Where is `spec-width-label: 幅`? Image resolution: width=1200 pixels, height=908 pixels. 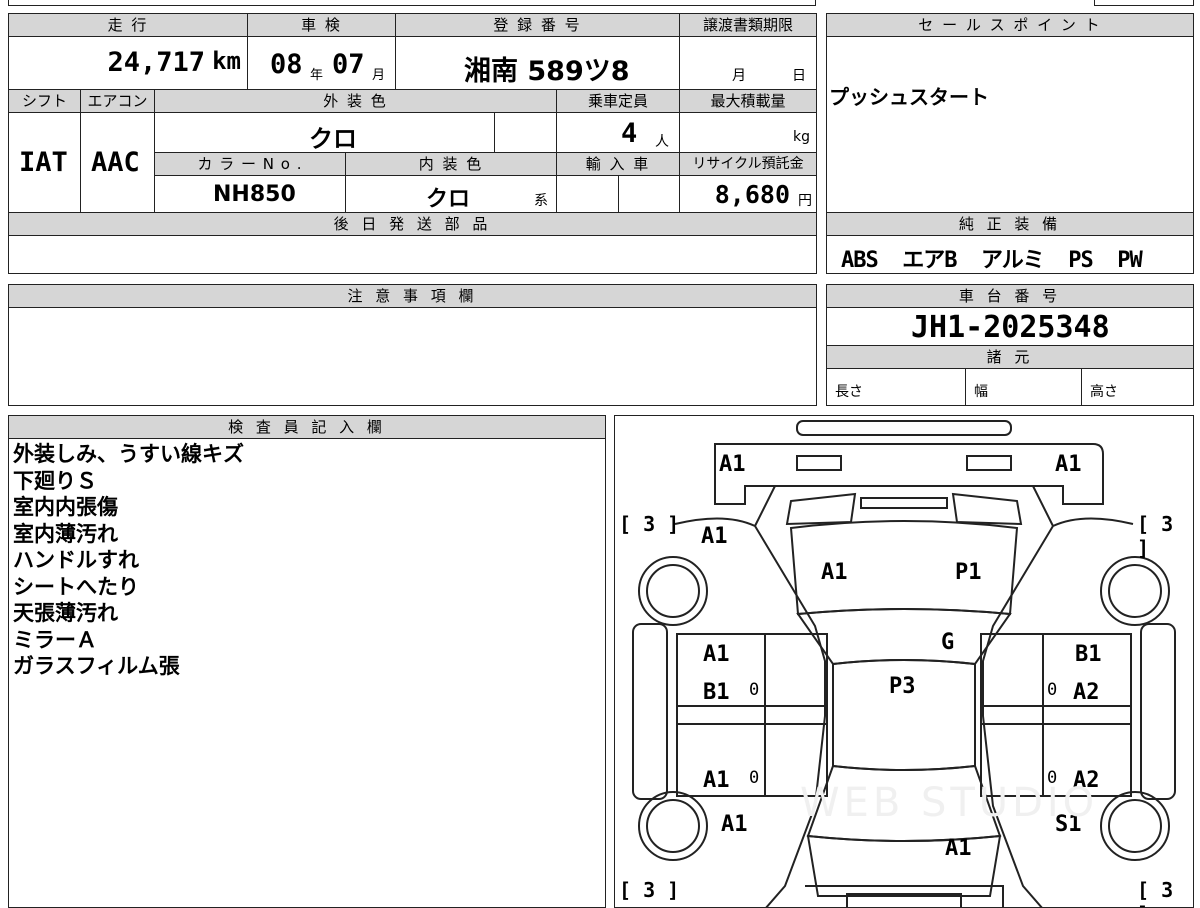
spec-width-label: 幅 is located at coordinates (981, 392).